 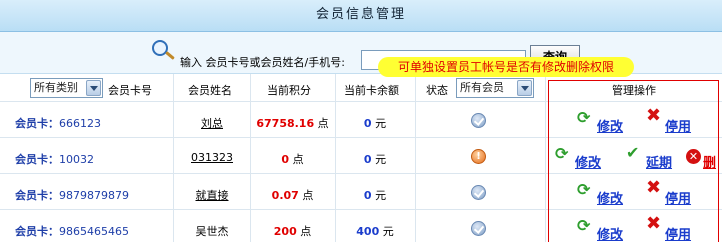 What do you see at coordinates (54, 159) in the screenshot?
I see `card-number-link: 会员卡：10032` at bounding box center [54, 159].